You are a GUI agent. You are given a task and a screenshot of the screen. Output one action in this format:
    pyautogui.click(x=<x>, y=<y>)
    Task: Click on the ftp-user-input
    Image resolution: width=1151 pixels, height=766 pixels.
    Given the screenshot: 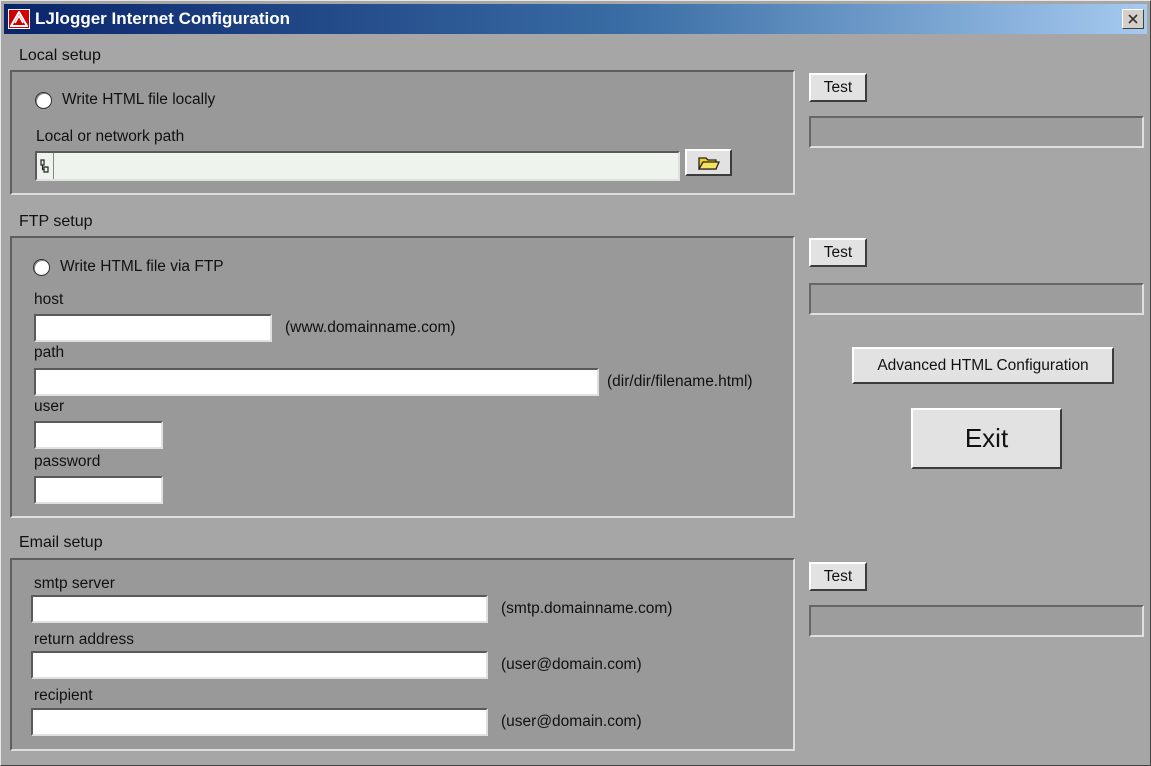 What is the action you would take?
    pyautogui.click(x=98, y=435)
    